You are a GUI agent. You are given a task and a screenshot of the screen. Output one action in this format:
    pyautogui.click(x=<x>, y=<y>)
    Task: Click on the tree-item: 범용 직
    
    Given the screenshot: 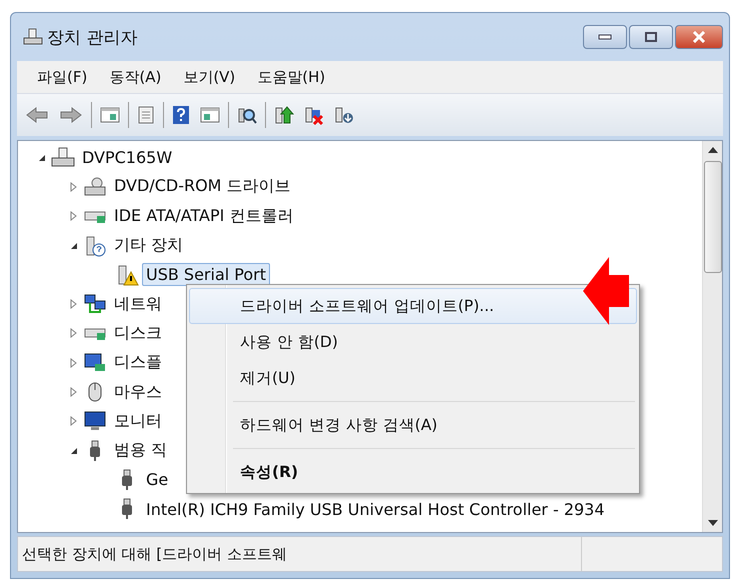 What is the action you would take?
    pyautogui.click(x=141, y=451)
    